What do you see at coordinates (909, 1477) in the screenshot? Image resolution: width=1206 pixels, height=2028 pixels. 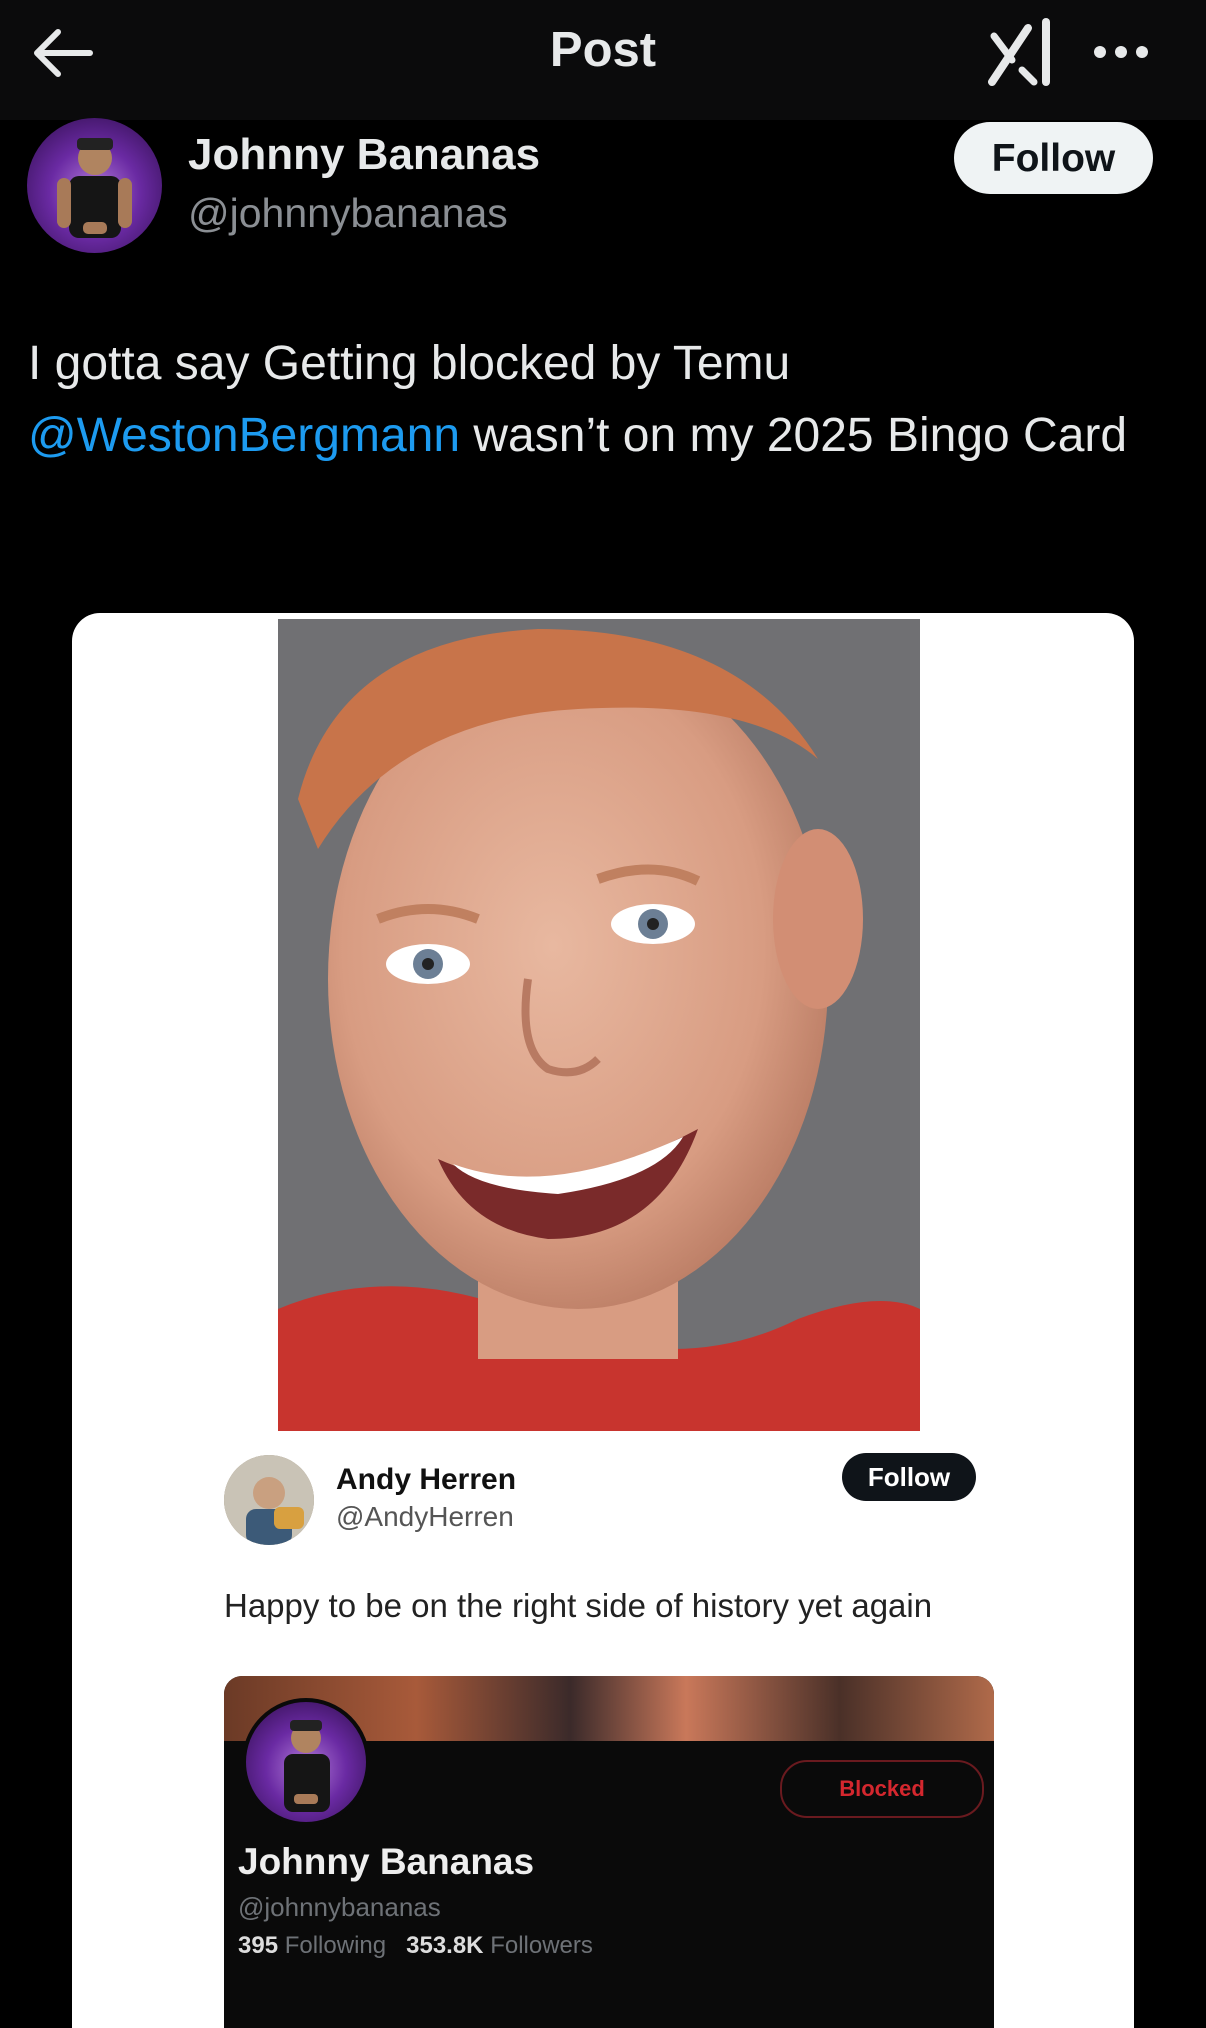 I see `embedded-follow-button: Follow` at bounding box center [909, 1477].